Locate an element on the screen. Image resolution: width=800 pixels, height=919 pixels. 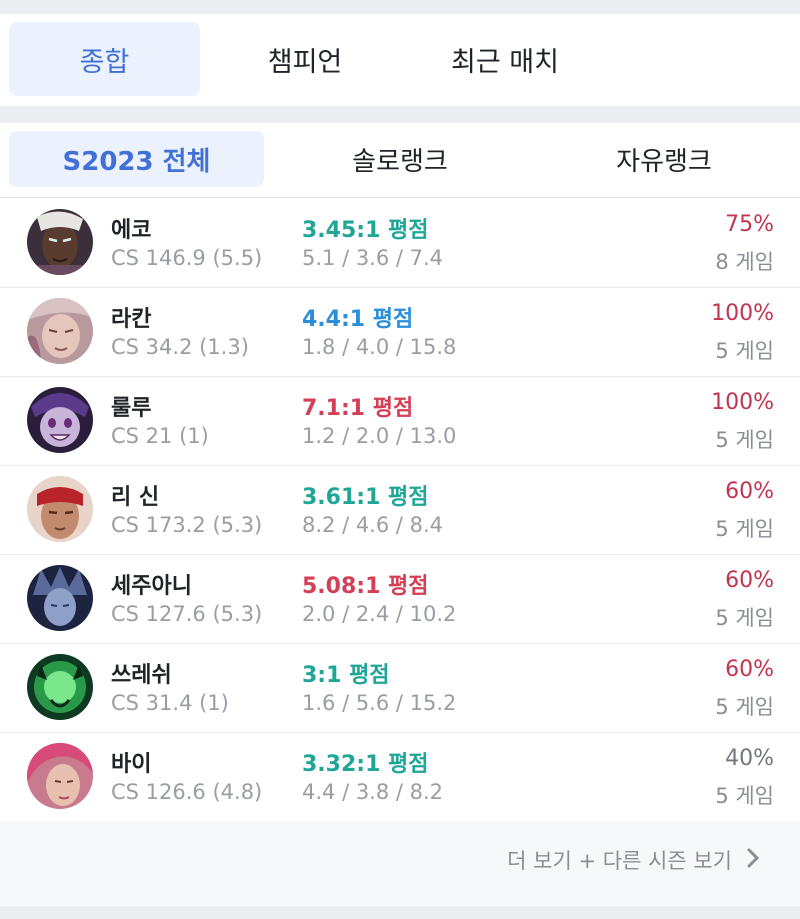
kda-detail: 5.1 / 3.6 / 7.4 is located at coordinates (373, 258).